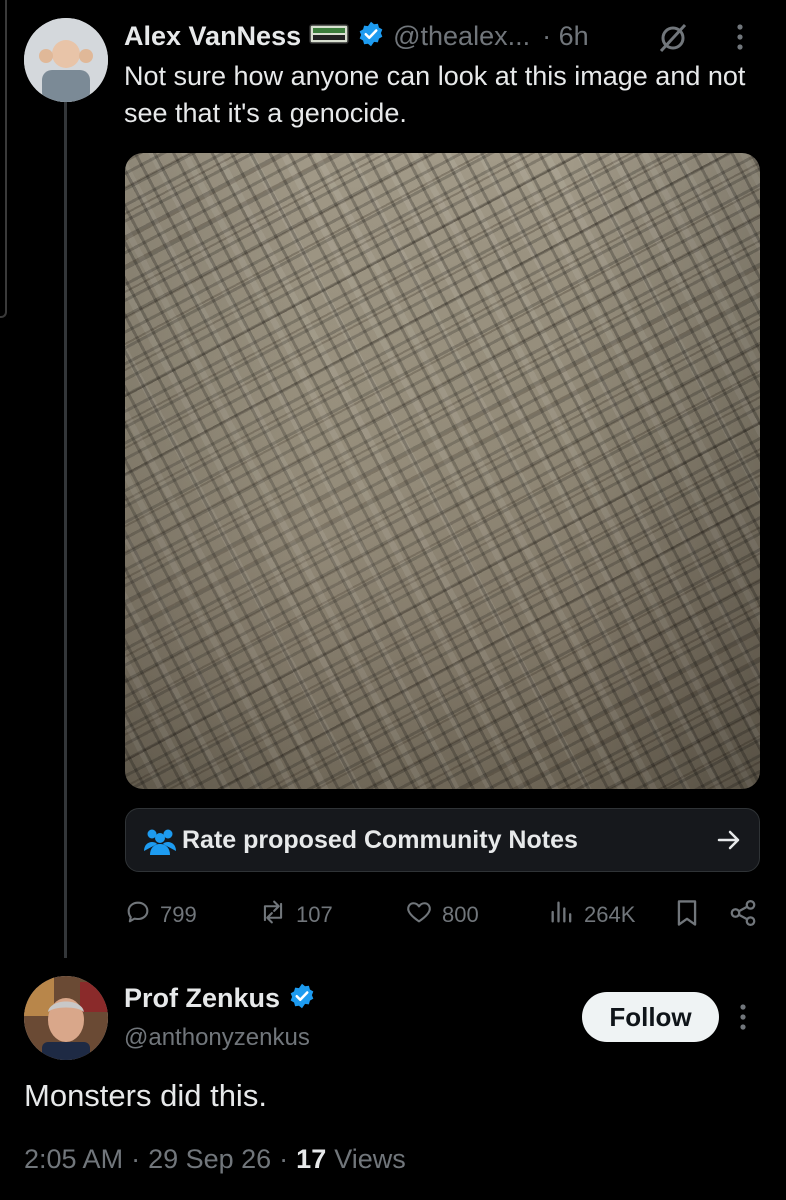 This screenshot has width=786, height=1200. Describe the element at coordinates (138, 915) in the screenshot. I see `reply-icon` at that location.